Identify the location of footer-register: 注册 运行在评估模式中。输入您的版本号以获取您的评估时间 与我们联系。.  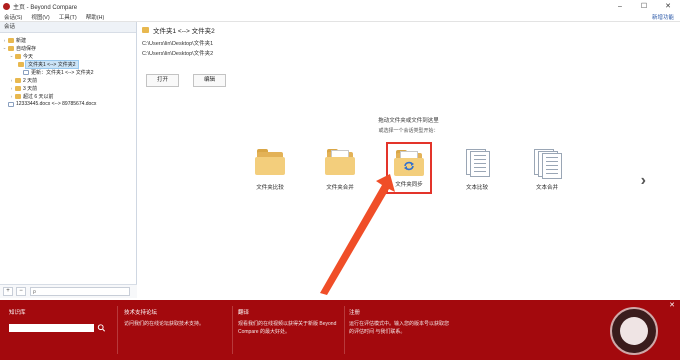
(401, 322).